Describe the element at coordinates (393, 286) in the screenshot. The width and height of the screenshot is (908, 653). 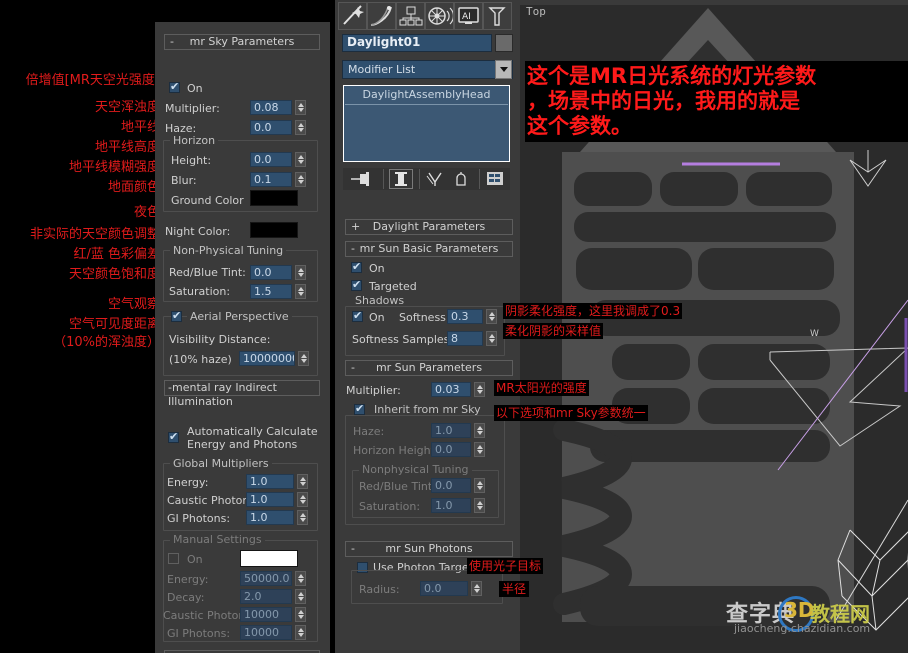
I see `sun-targeted-label: Targeted` at that location.